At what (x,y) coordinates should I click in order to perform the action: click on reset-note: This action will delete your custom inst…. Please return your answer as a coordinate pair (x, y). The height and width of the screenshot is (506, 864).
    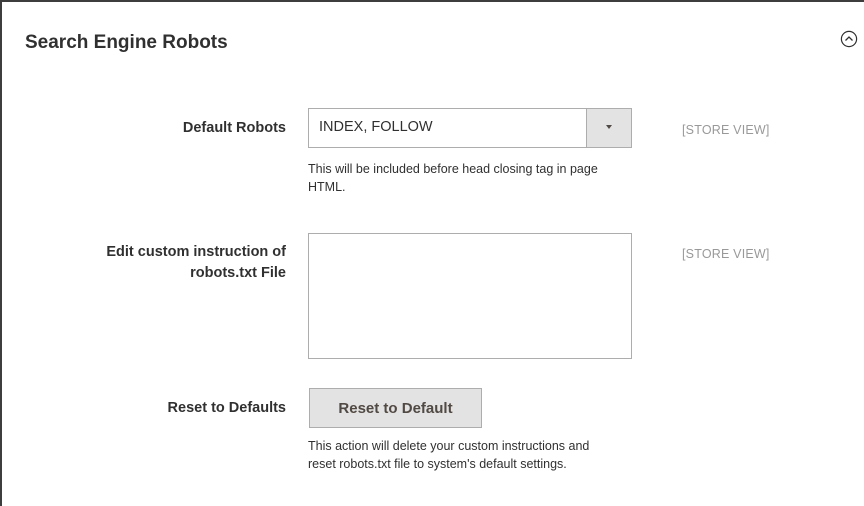
    Looking at the image, I should click on (449, 455).